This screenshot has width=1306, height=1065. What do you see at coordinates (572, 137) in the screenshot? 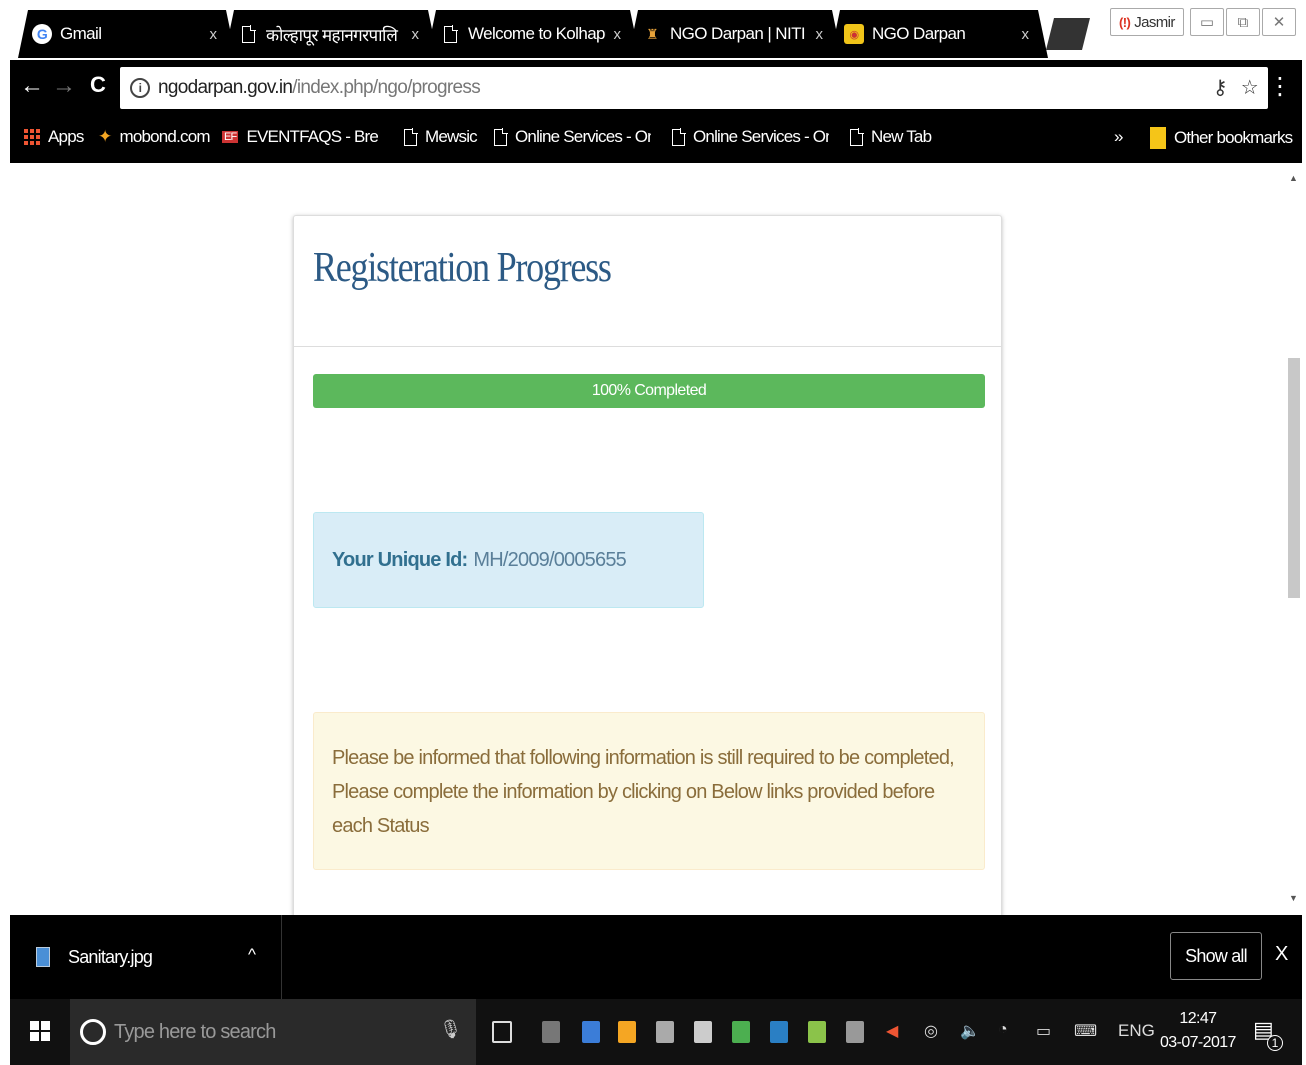
I see `bookmark-online-services-1: Online Services - Onl` at bounding box center [572, 137].